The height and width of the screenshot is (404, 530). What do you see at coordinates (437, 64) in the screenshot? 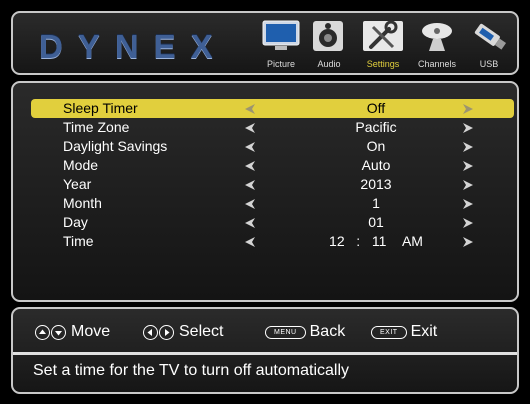
I see `tab-channels-label: Channels` at bounding box center [437, 64].